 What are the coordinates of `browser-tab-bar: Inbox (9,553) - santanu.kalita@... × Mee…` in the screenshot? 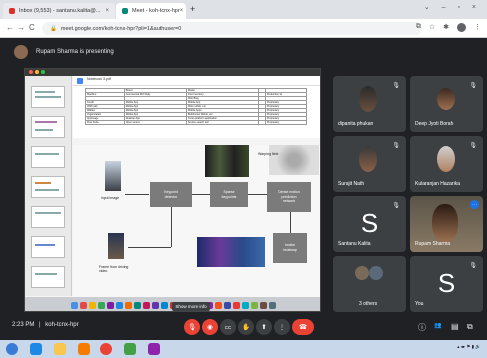 It's located at (243, 9).